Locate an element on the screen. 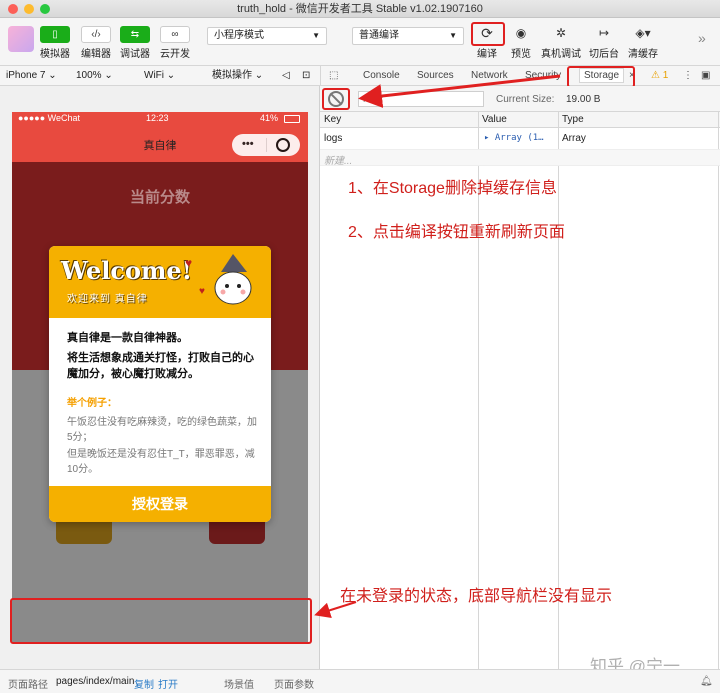 The width and height of the screenshot is (720, 693). path-label: 页面路径 is located at coordinates (28, 685).